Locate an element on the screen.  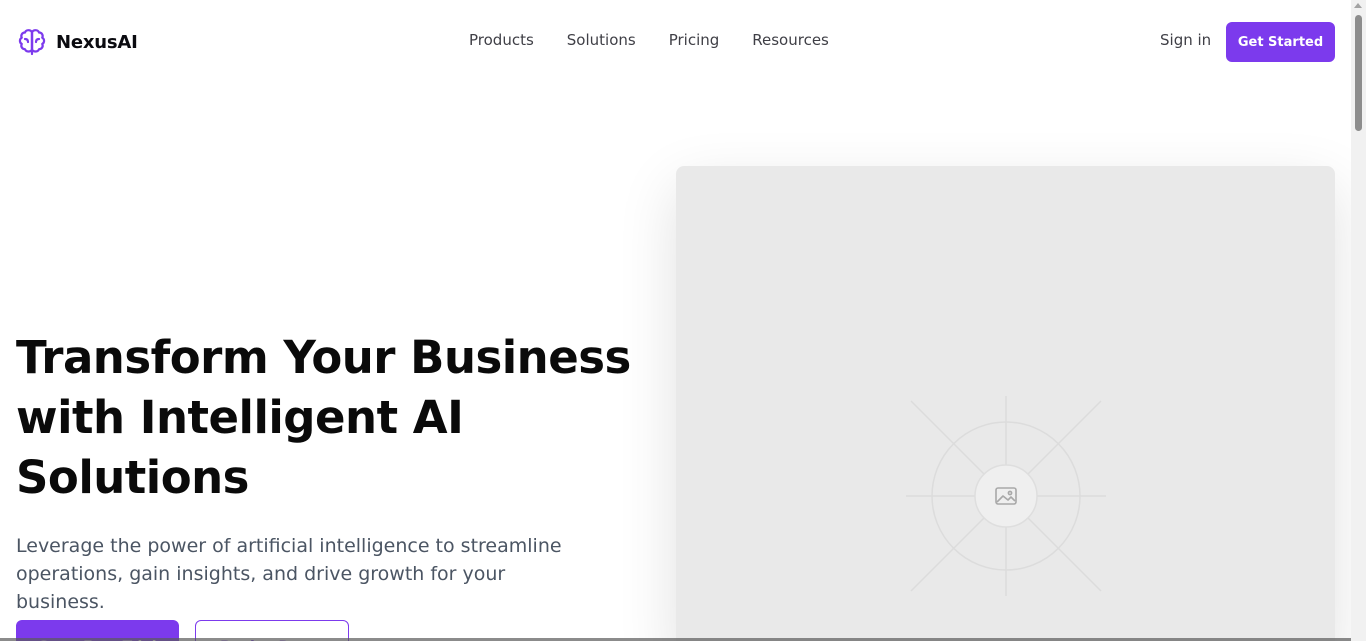
brand-name: NexusAI is located at coordinates (97, 42).